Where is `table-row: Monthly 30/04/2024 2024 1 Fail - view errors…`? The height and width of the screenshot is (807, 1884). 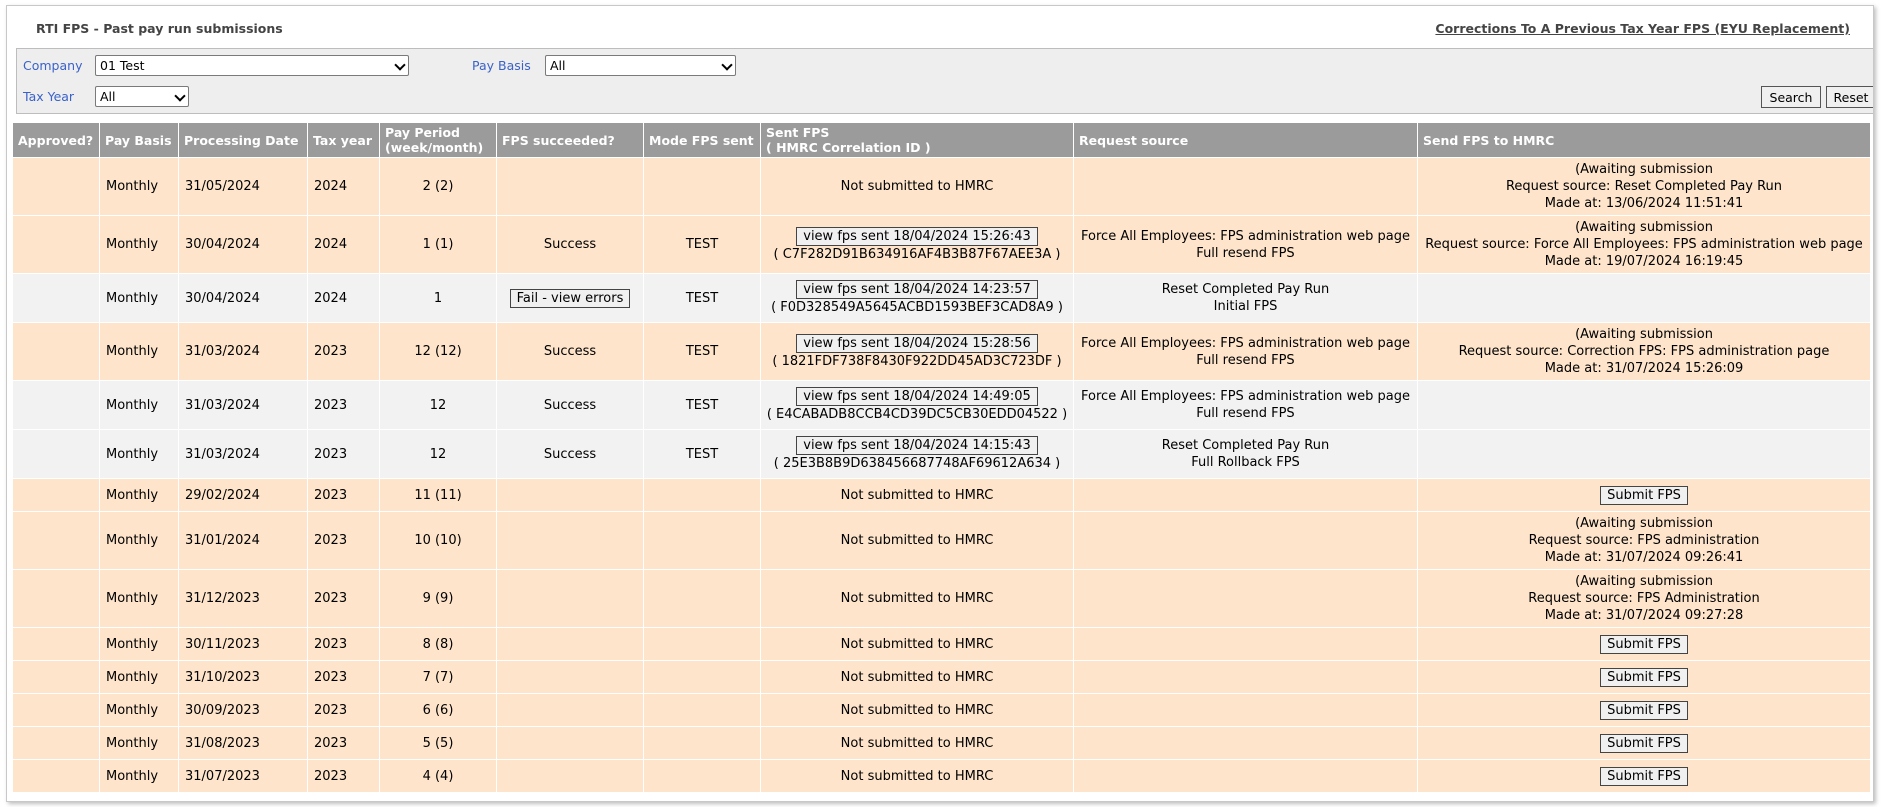
table-row: Monthly 30/04/2024 2024 1 Fail - view errors… is located at coordinates (941, 298).